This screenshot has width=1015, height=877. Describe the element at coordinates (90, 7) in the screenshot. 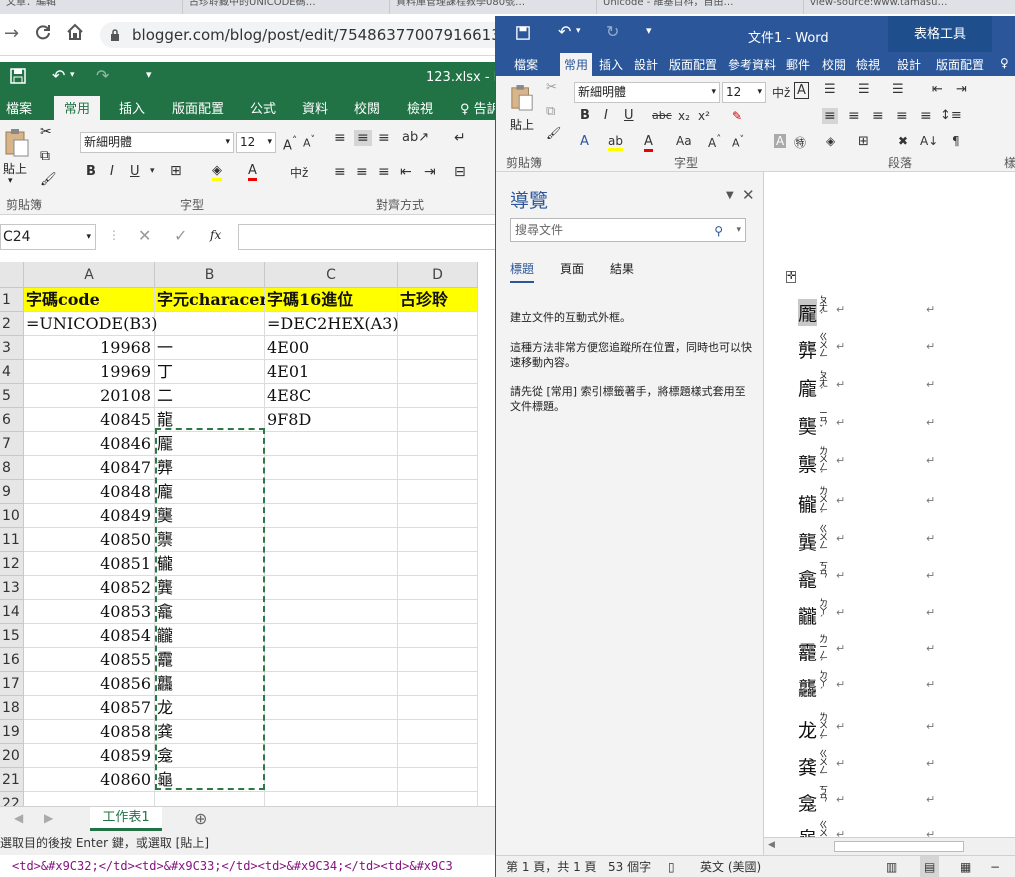

I see `browser-tab: 文章：編輯` at that location.